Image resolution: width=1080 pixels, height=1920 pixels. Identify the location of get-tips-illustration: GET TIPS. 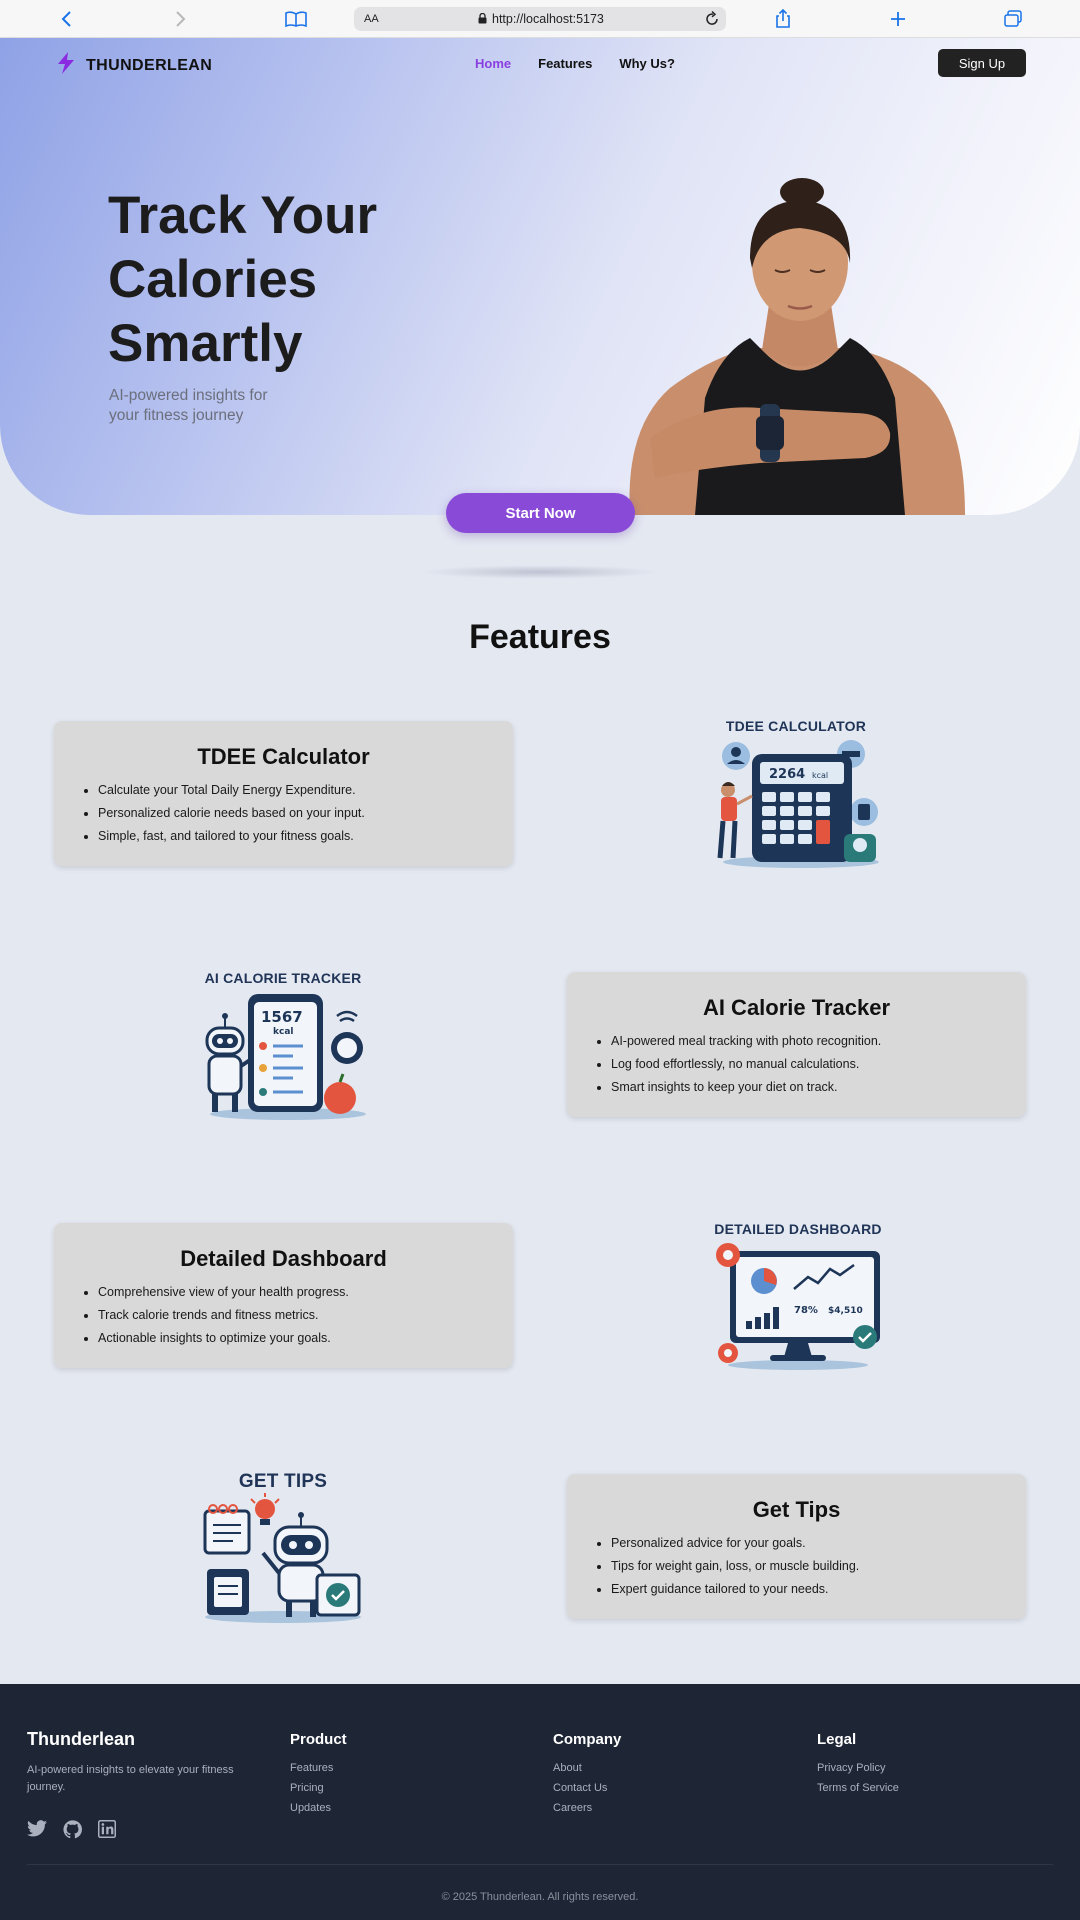
(283, 1552).